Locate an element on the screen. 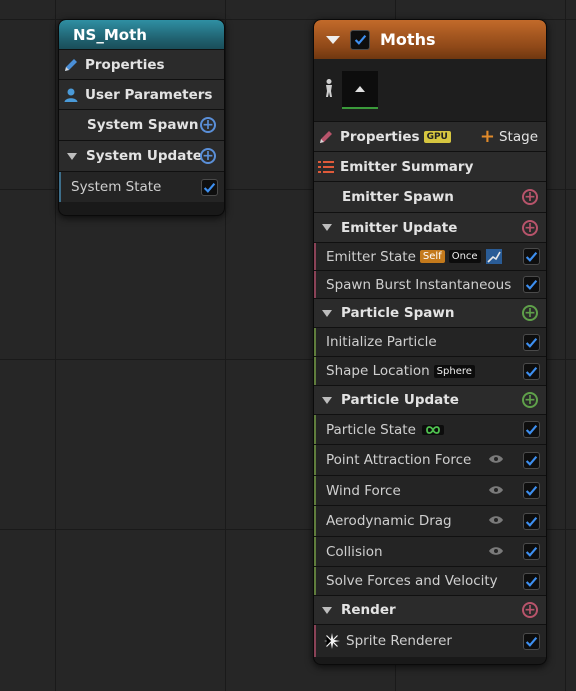 This screenshot has height=691, width=576. emitter-thumbnail-row is located at coordinates (430, 90).